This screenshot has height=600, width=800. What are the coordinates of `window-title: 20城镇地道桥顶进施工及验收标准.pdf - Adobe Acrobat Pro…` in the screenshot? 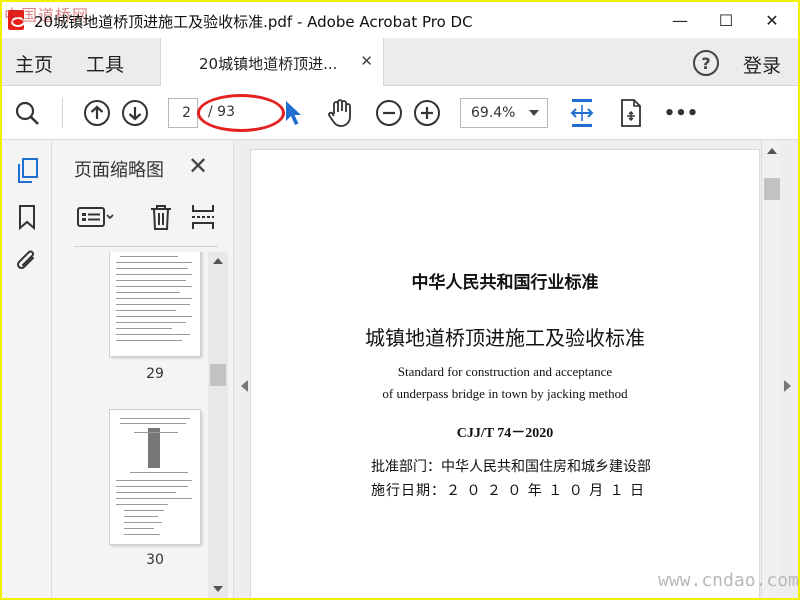 It's located at (253, 22).